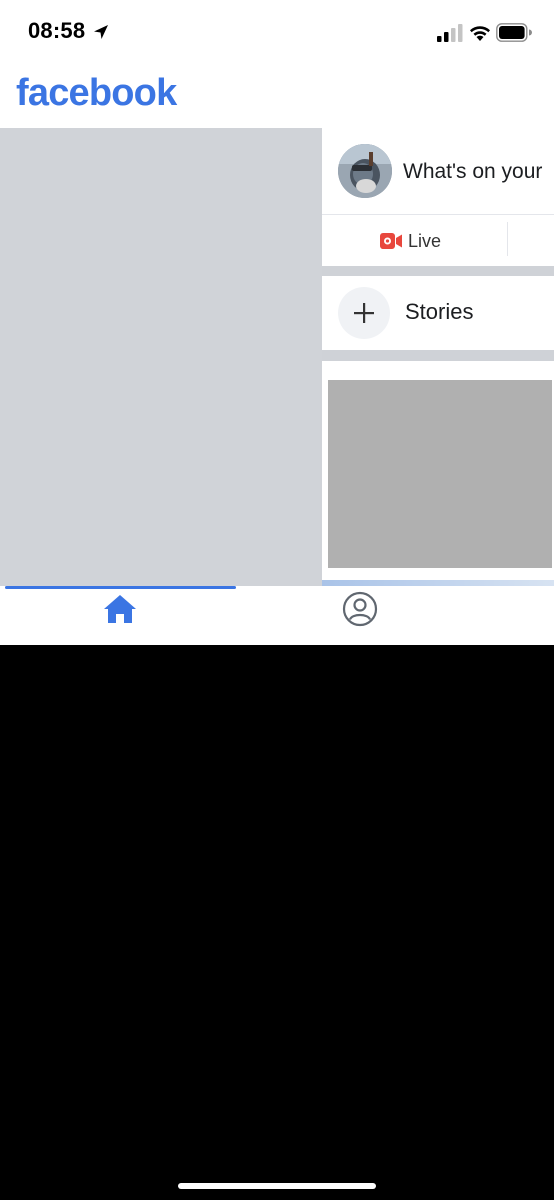 The image size is (554, 1200). What do you see at coordinates (425, 240) in the screenshot?
I see `live-label: Live` at bounding box center [425, 240].